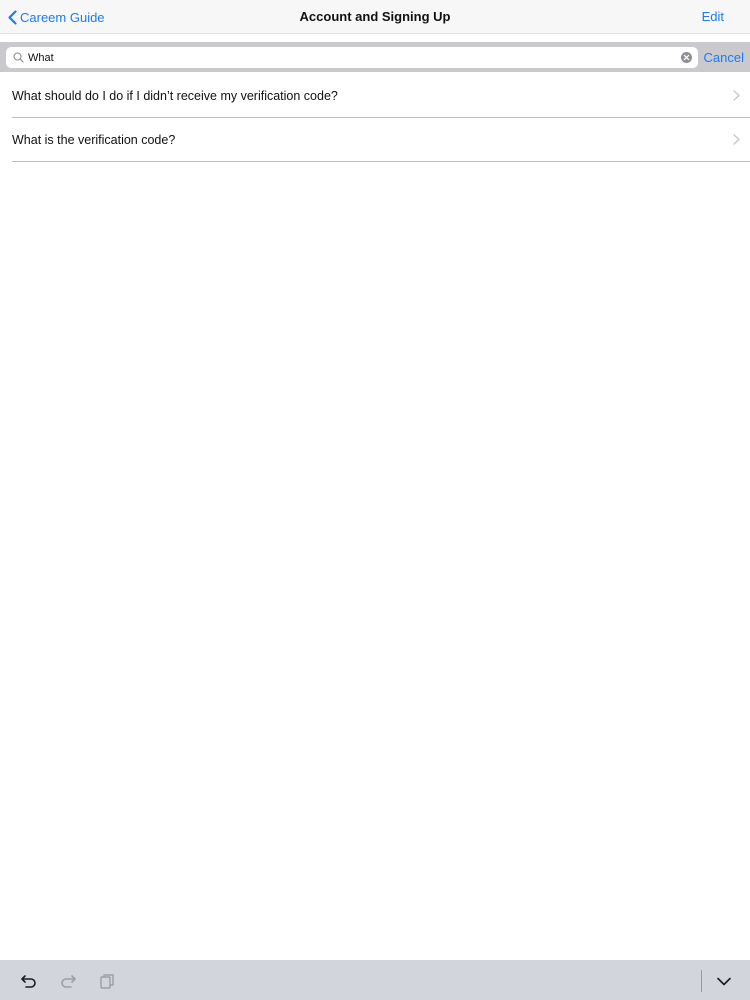 The image size is (750, 1000). I want to click on chevron-down-icon, so click(724, 981).